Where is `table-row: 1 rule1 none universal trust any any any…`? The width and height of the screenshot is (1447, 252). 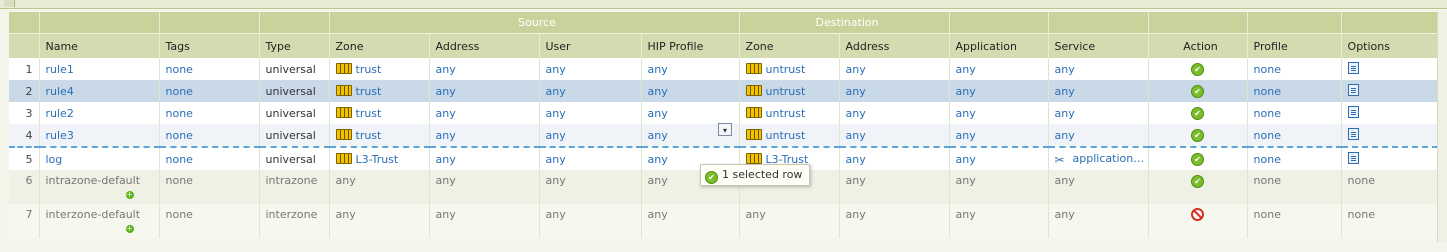
table-row: 1 rule1 none universal trust any any any… is located at coordinates (723, 69).